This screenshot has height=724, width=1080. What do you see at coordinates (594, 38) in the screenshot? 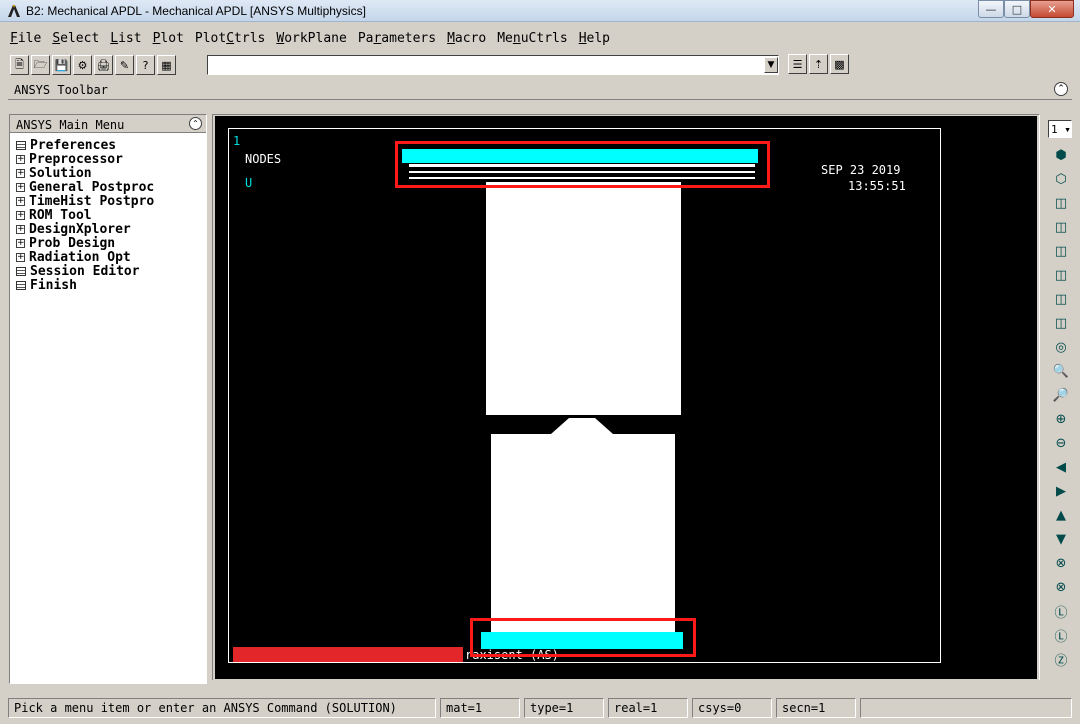
I see `menu-help: Help` at bounding box center [594, 38].